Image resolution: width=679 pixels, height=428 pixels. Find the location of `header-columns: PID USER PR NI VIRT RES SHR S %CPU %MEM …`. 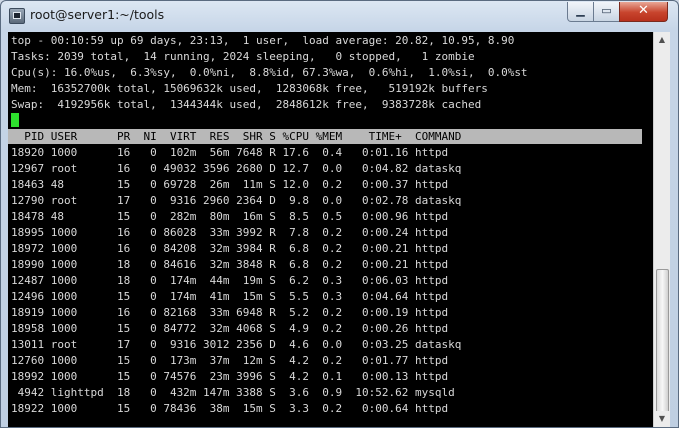

header-columns: PID USER PR NI VIRT RES SHR S %CPU %MEM … is located at coordinates (236, 136).